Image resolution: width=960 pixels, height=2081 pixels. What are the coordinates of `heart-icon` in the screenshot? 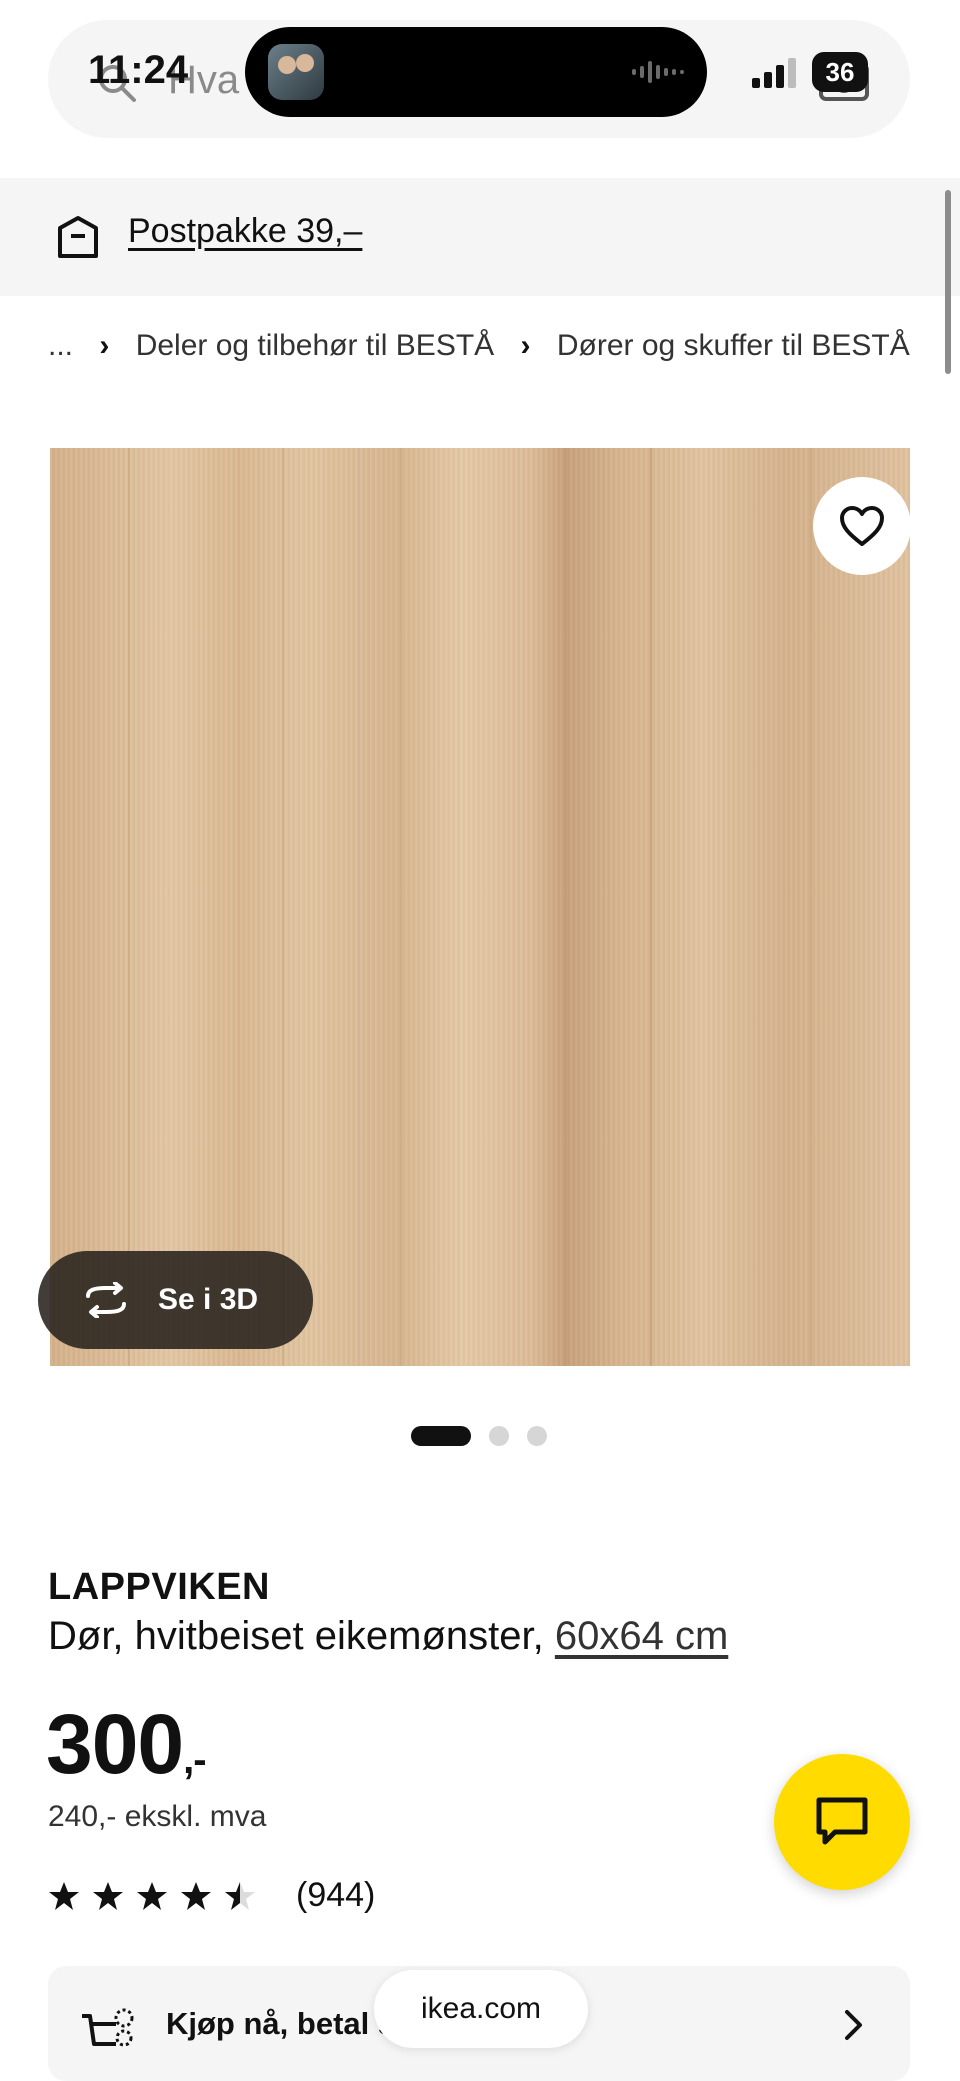 It's located at (862, 526).